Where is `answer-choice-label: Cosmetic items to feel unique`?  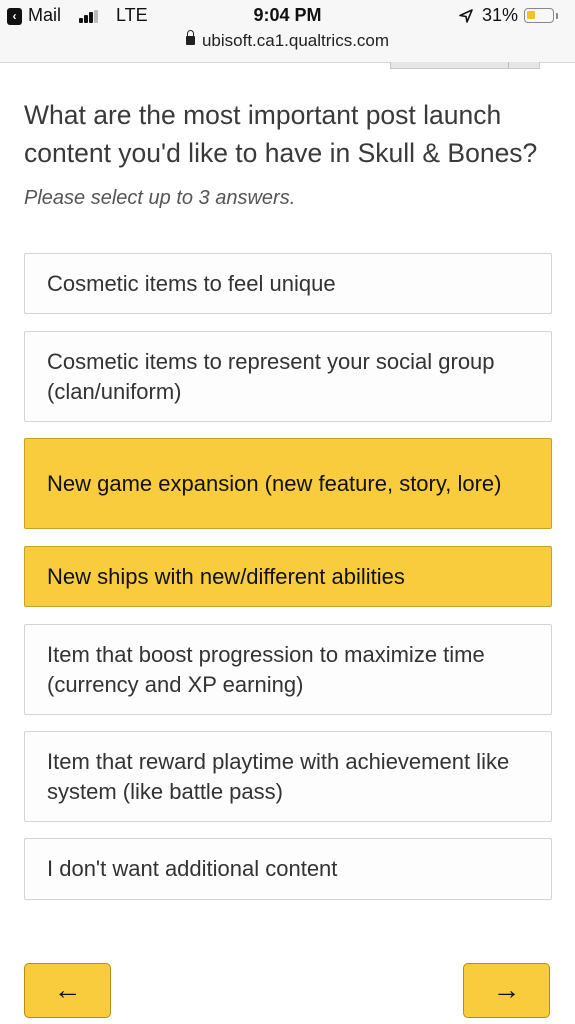
answer-choice-label: Cosmetic items to feel unique is located at coordinates (191, 283).